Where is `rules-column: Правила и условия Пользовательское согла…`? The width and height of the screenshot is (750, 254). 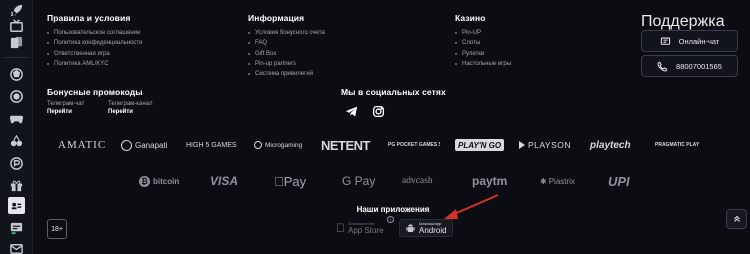
rules-column: Правила и условия Пользовательское согла… is located at coordinates (95, 41).